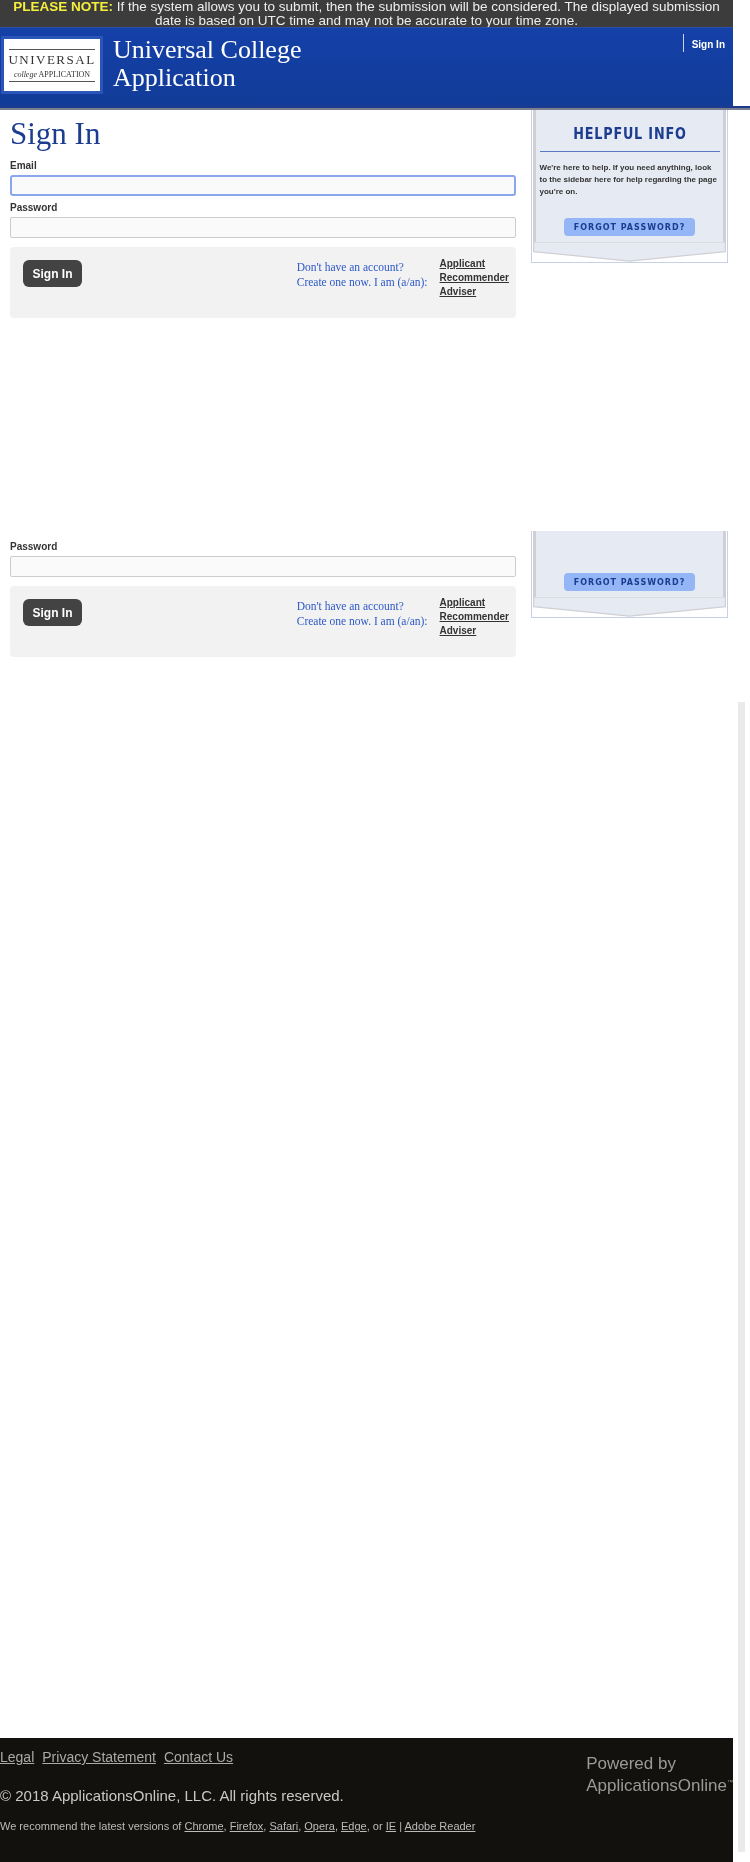 Image resolution: width=750 pixels, height=1862 pixels. What do you see at coordinates (629, 133) in the screenshot?
I see `help-title: HELPFUL INFO` at bounding box center [629, 133].